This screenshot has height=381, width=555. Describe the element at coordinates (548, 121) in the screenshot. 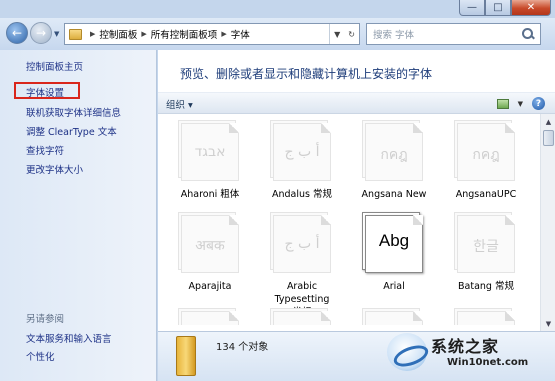

I see `scroll-up-icon: ▲` at that location.